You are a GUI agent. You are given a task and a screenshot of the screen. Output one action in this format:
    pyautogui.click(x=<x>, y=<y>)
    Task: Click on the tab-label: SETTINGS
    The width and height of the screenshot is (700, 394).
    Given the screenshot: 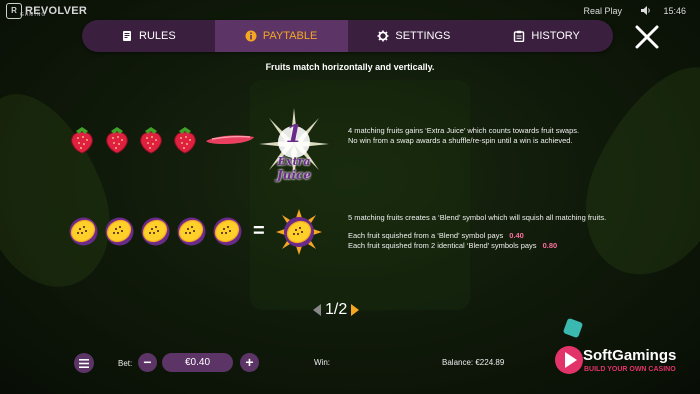 What is the action you would take?
    pyautogui.click(x=423, y=36)
    